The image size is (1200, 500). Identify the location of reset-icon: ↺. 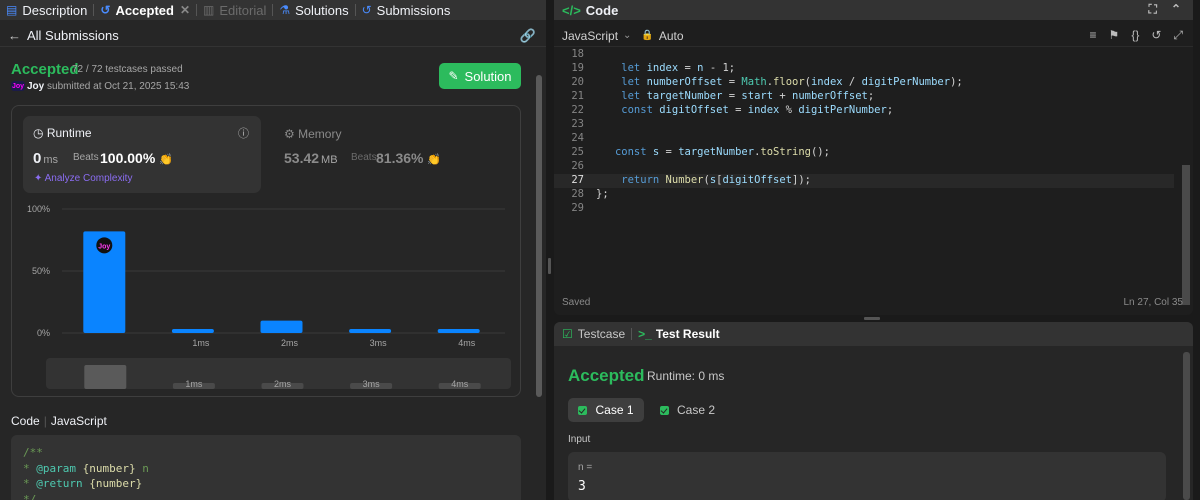
(1156, 35).